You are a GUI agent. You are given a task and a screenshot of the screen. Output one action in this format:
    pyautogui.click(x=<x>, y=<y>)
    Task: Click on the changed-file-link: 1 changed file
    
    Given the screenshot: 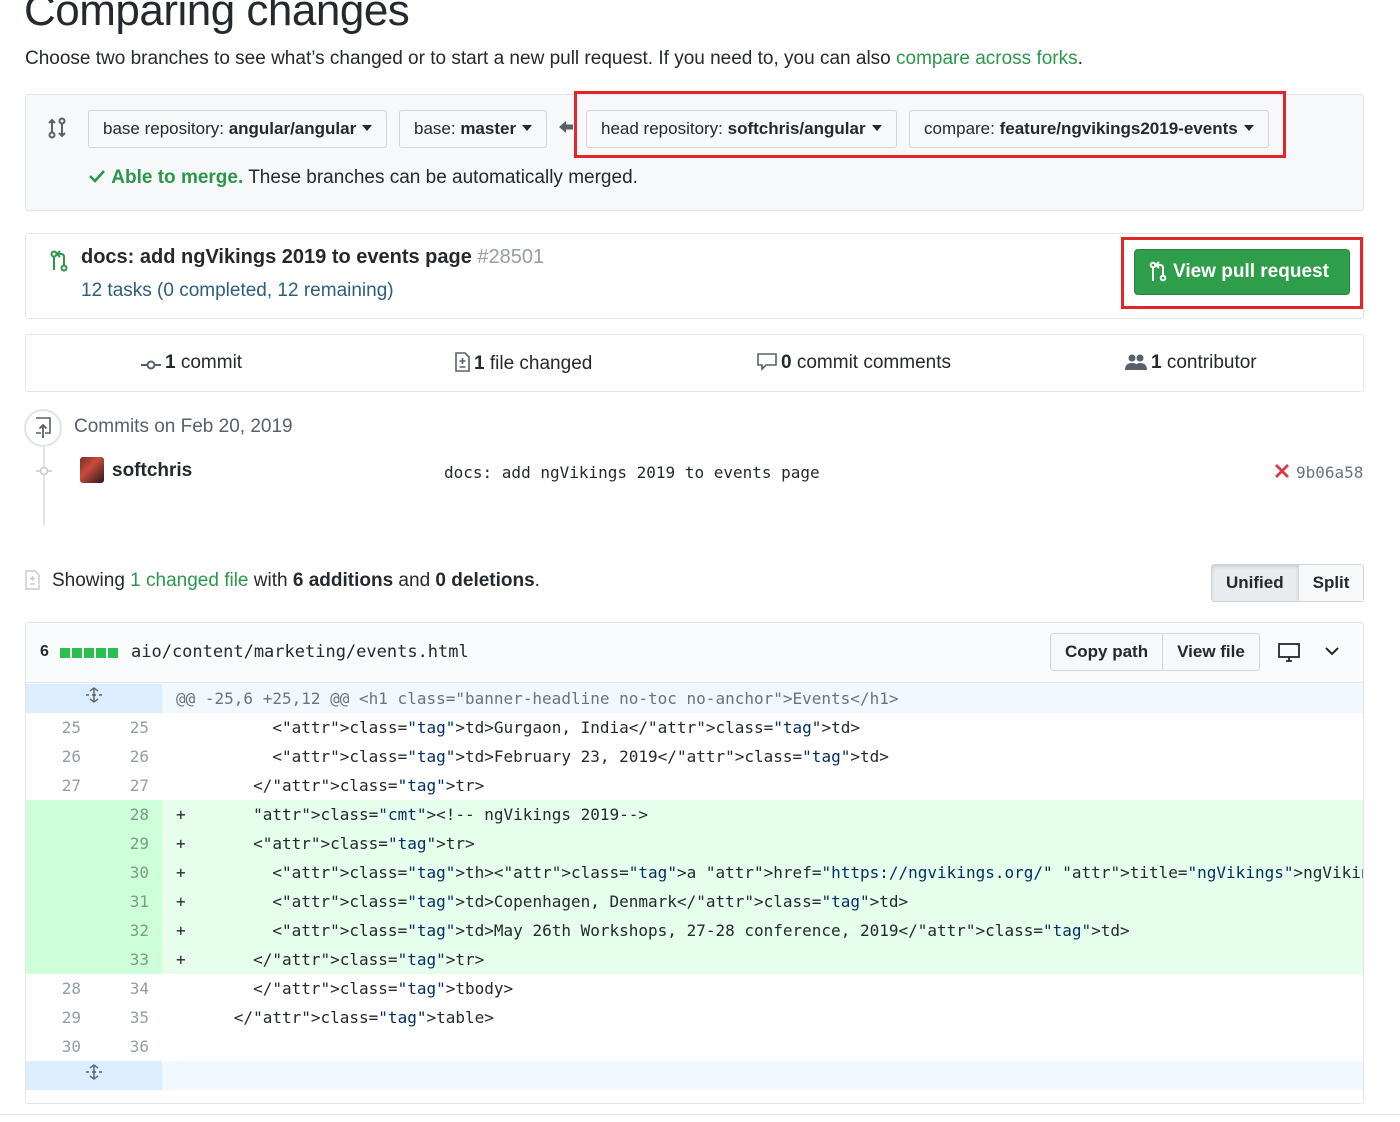 What is the action you would take?
    pyautogui.click(x=189, y=580)
    